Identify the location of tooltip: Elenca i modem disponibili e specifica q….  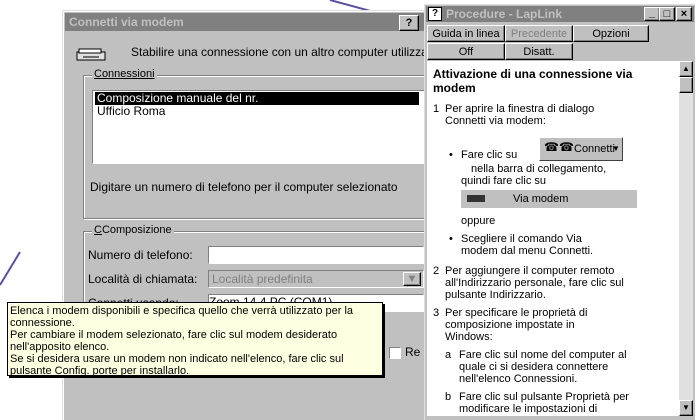
(195, 339).